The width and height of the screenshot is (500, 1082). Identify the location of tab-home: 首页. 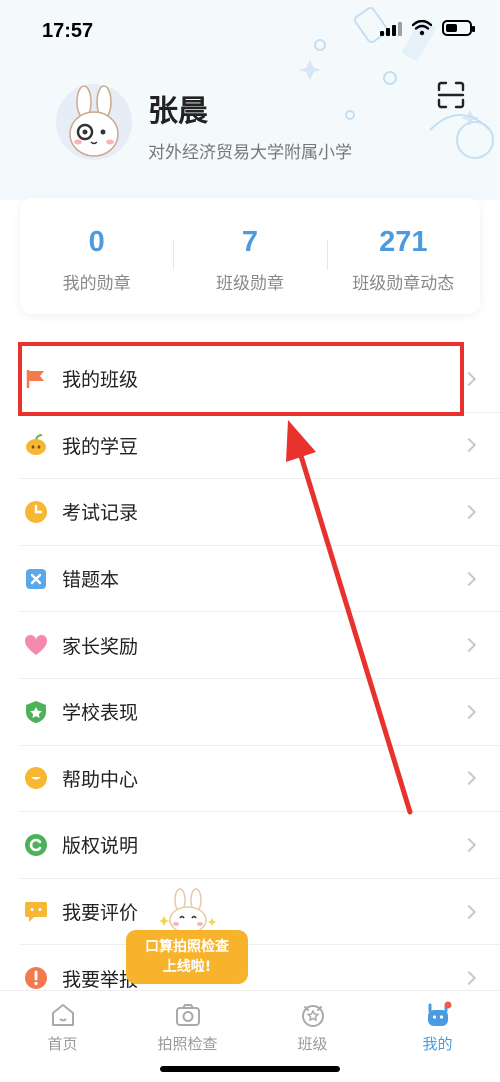
(62, 1036).